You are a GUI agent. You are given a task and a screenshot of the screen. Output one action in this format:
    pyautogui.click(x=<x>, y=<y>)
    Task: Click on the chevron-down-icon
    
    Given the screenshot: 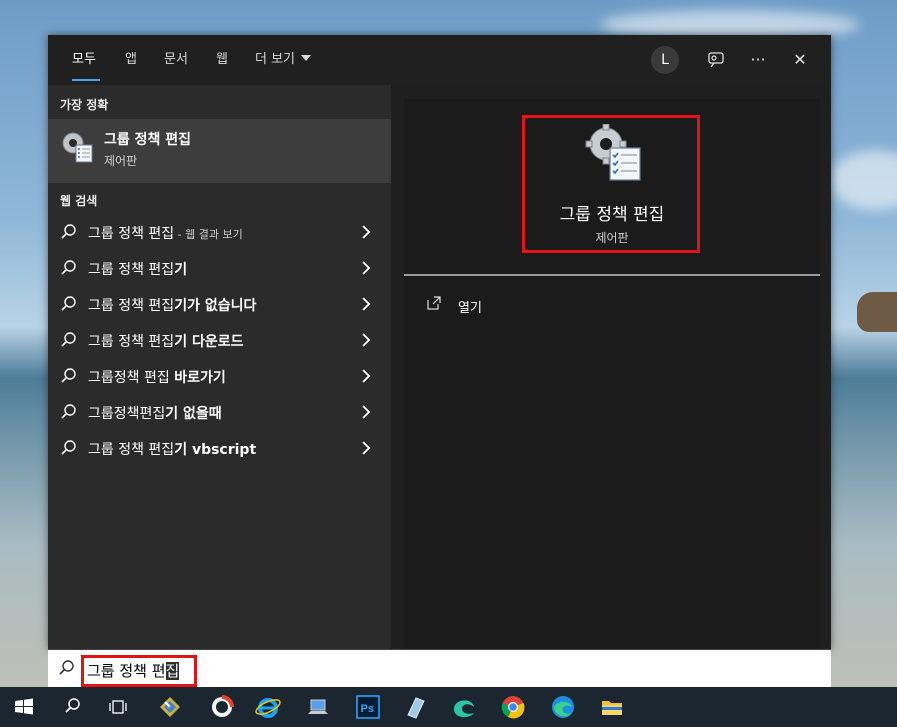 What is the action you would take?
    pyautogui.click(x=306, y=58)
    